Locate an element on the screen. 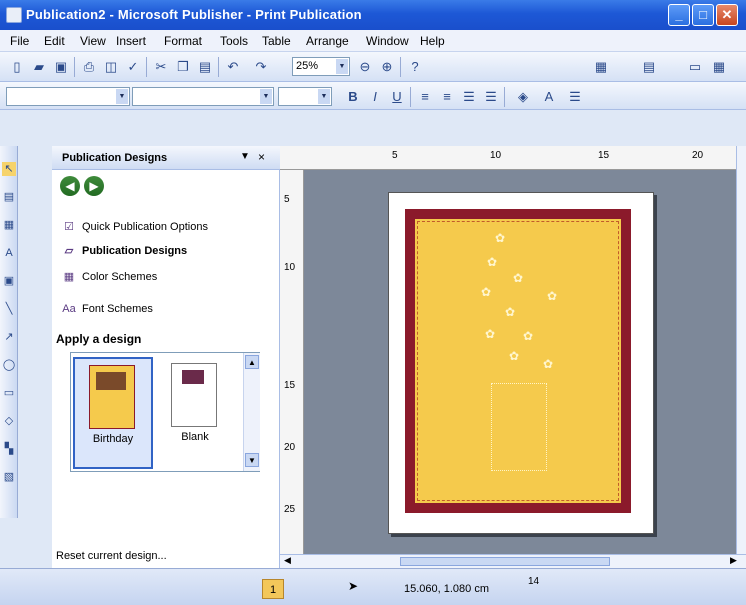 The height and width of the screenshot is (605, 746). table-icon: ▦ is located at coordinates (719, 67).